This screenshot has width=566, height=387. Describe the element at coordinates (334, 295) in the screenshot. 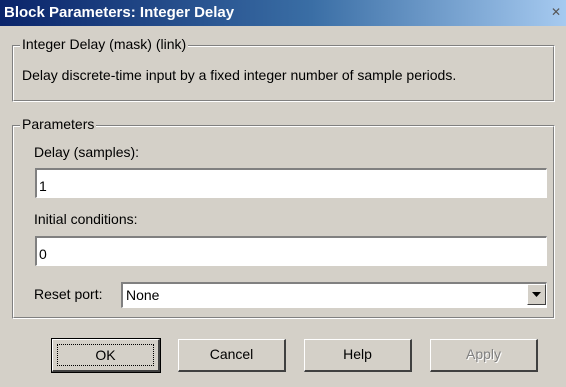

I see `reset-port-select: None` at that location.